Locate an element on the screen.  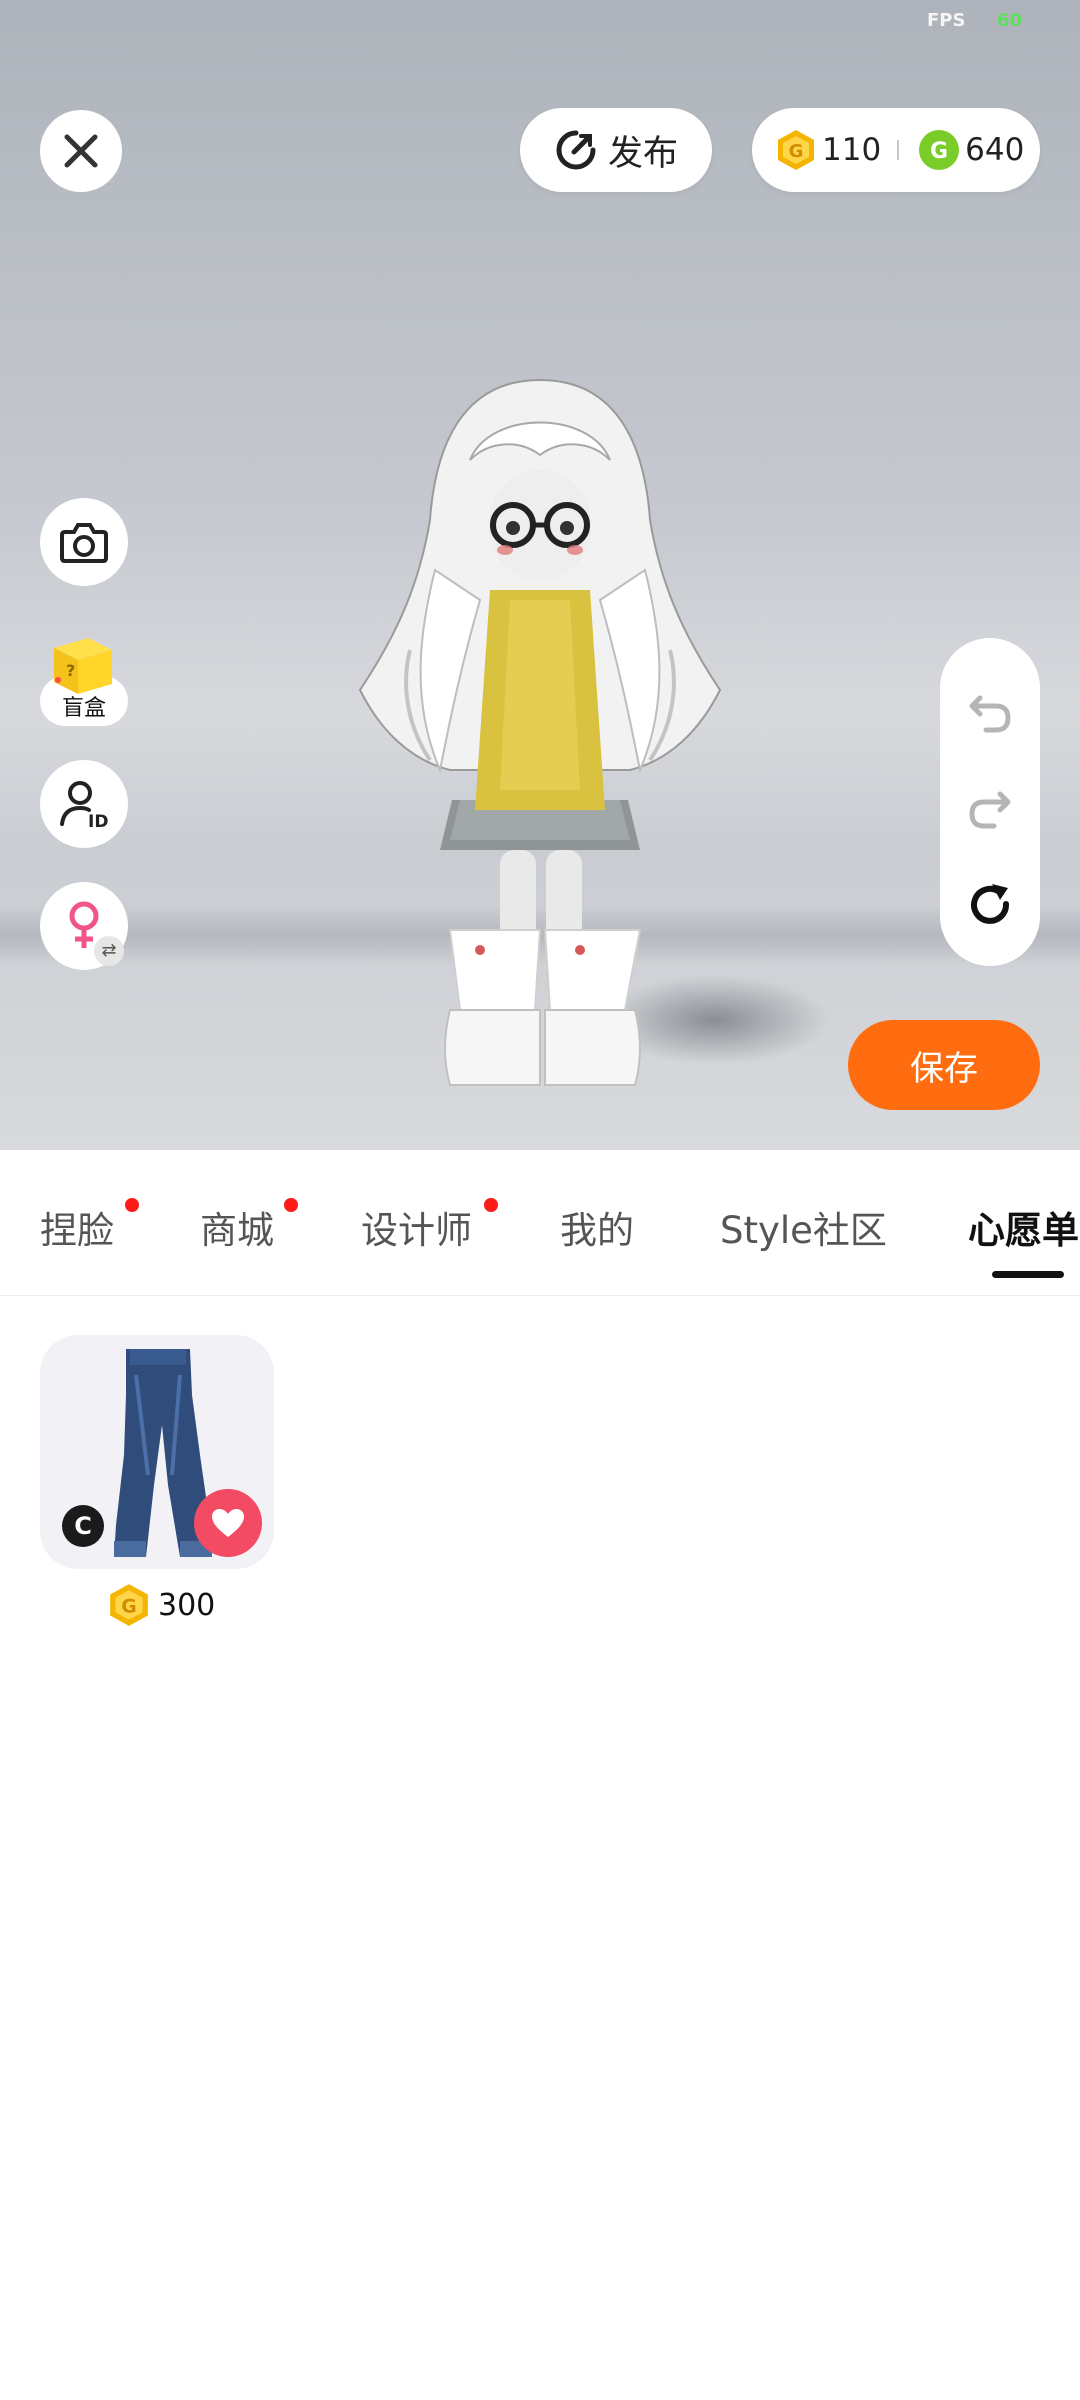
publish-label: 发布 is located at coordinates (642, 153).